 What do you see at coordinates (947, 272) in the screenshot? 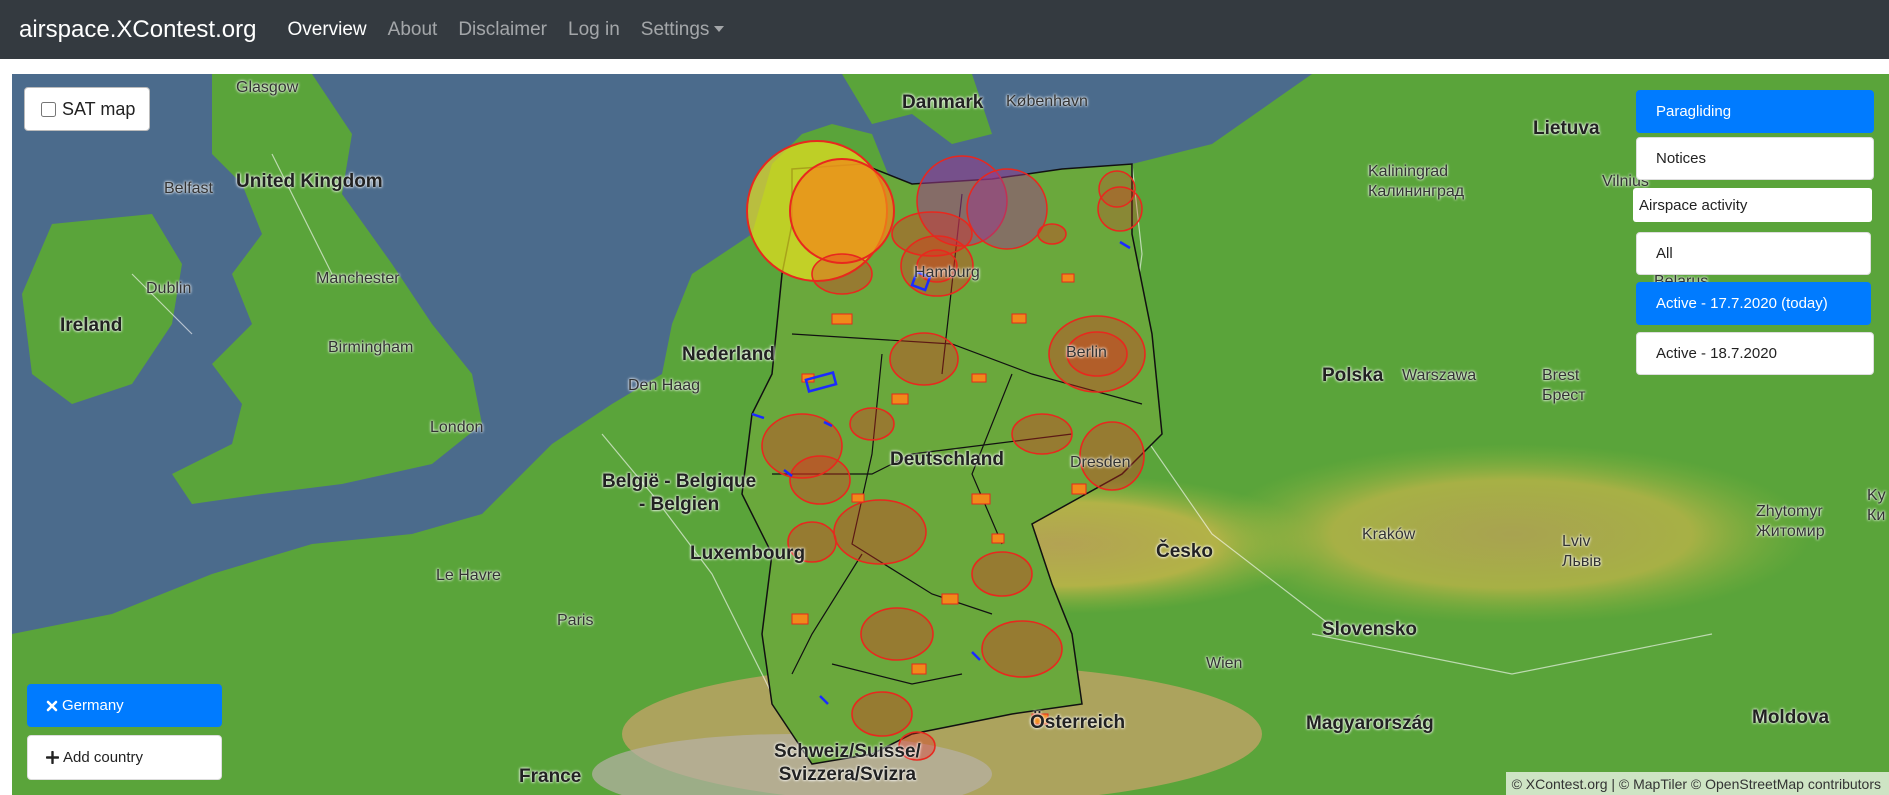
I see `map-label-hamburg: Hamburg` at bounding box center [947, 272].